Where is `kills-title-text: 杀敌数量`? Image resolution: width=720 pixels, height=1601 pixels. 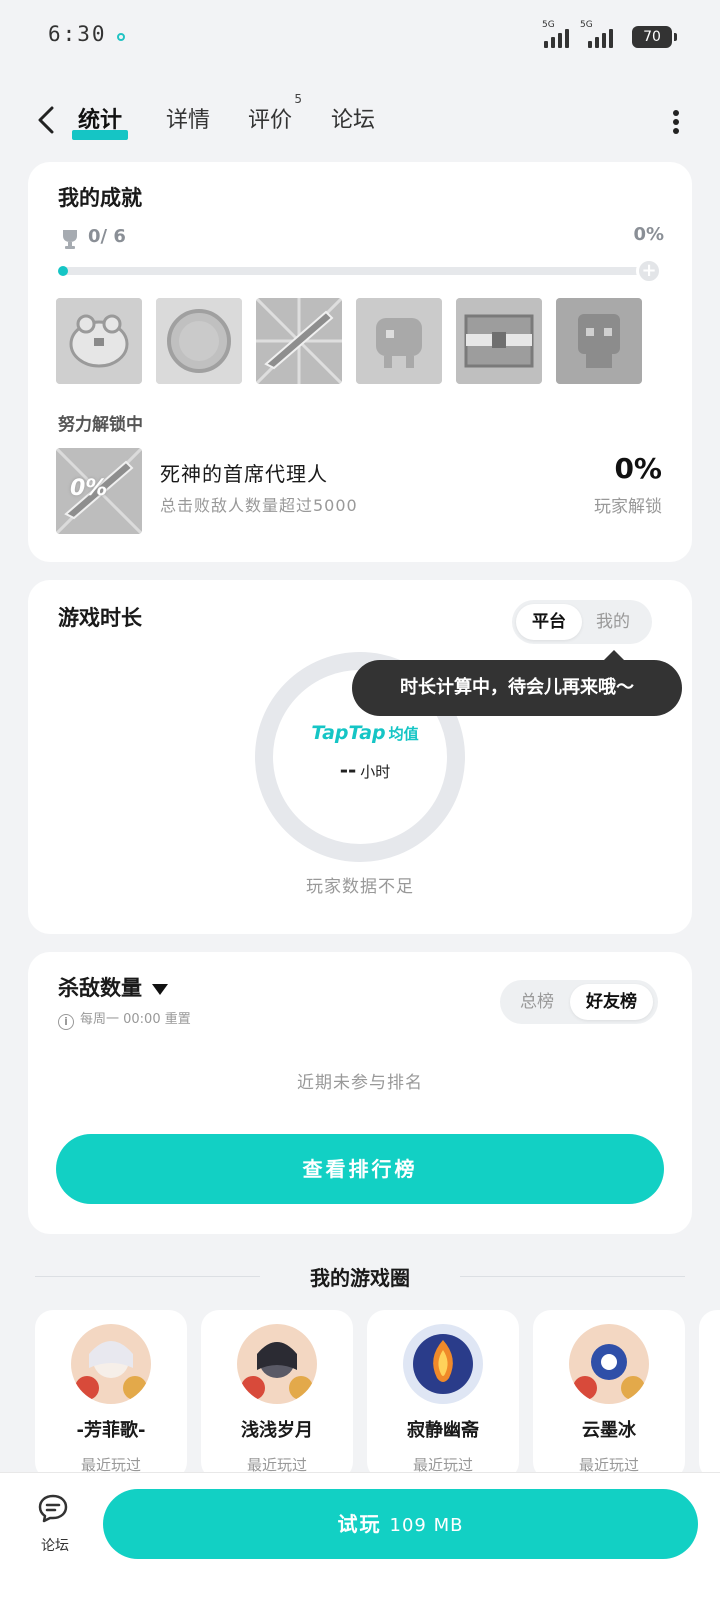
kills-title-text: 杀敌数量 is located at coordinates (100, 988).